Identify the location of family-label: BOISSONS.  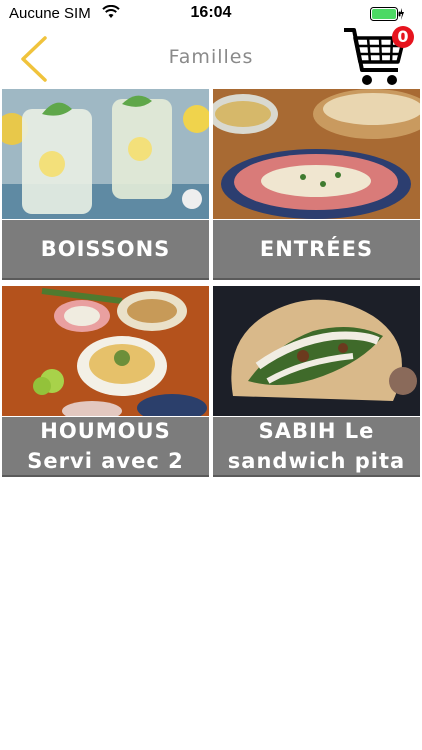
(105, 249).